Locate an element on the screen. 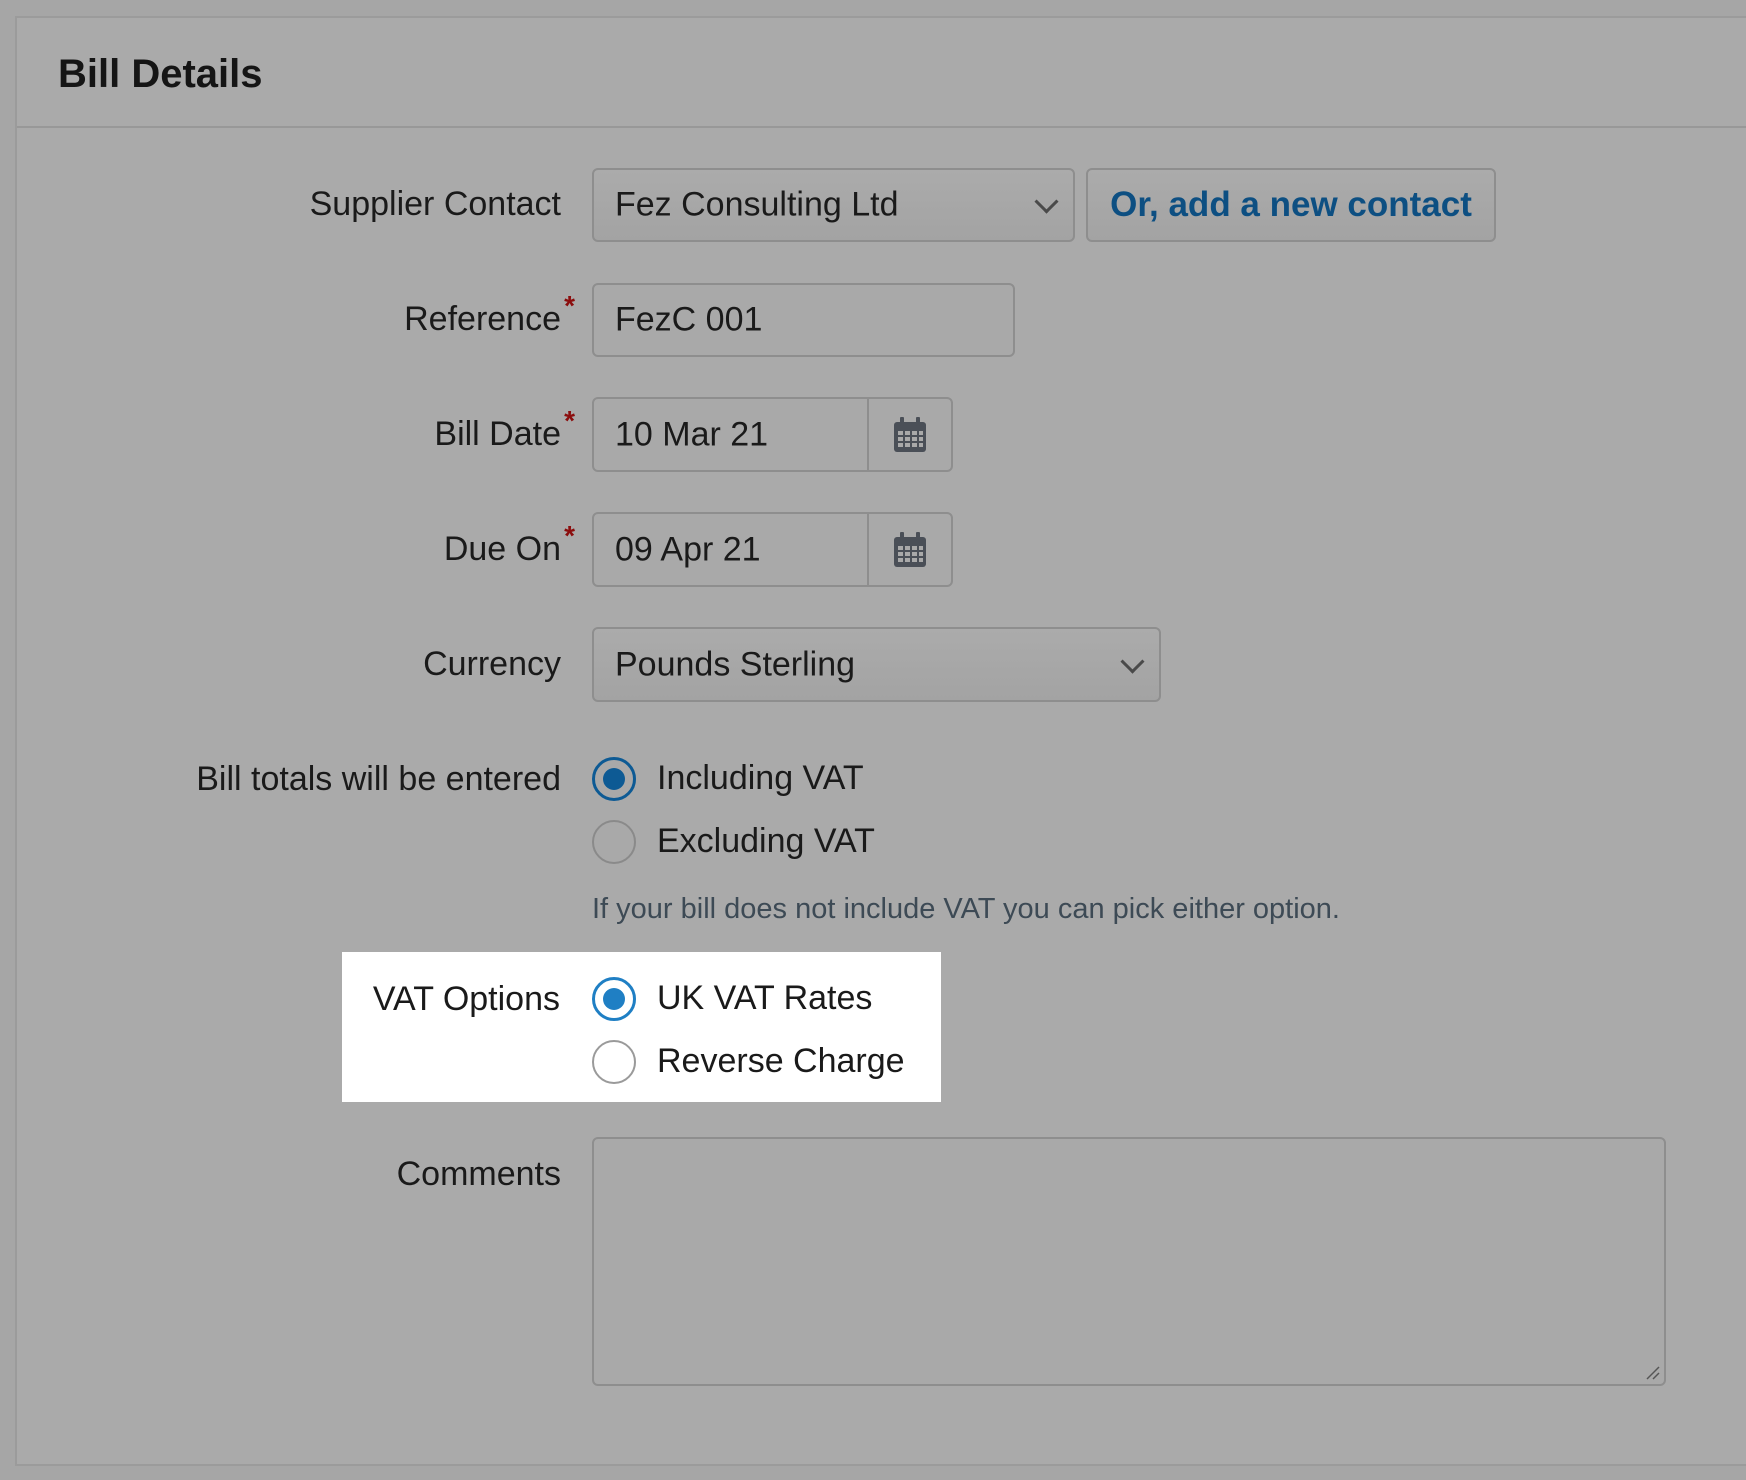 This screenshot has width=1746, height=1480. supplier-contact-select: Fez Consulting Ltd is located at coordinates (833, 205).